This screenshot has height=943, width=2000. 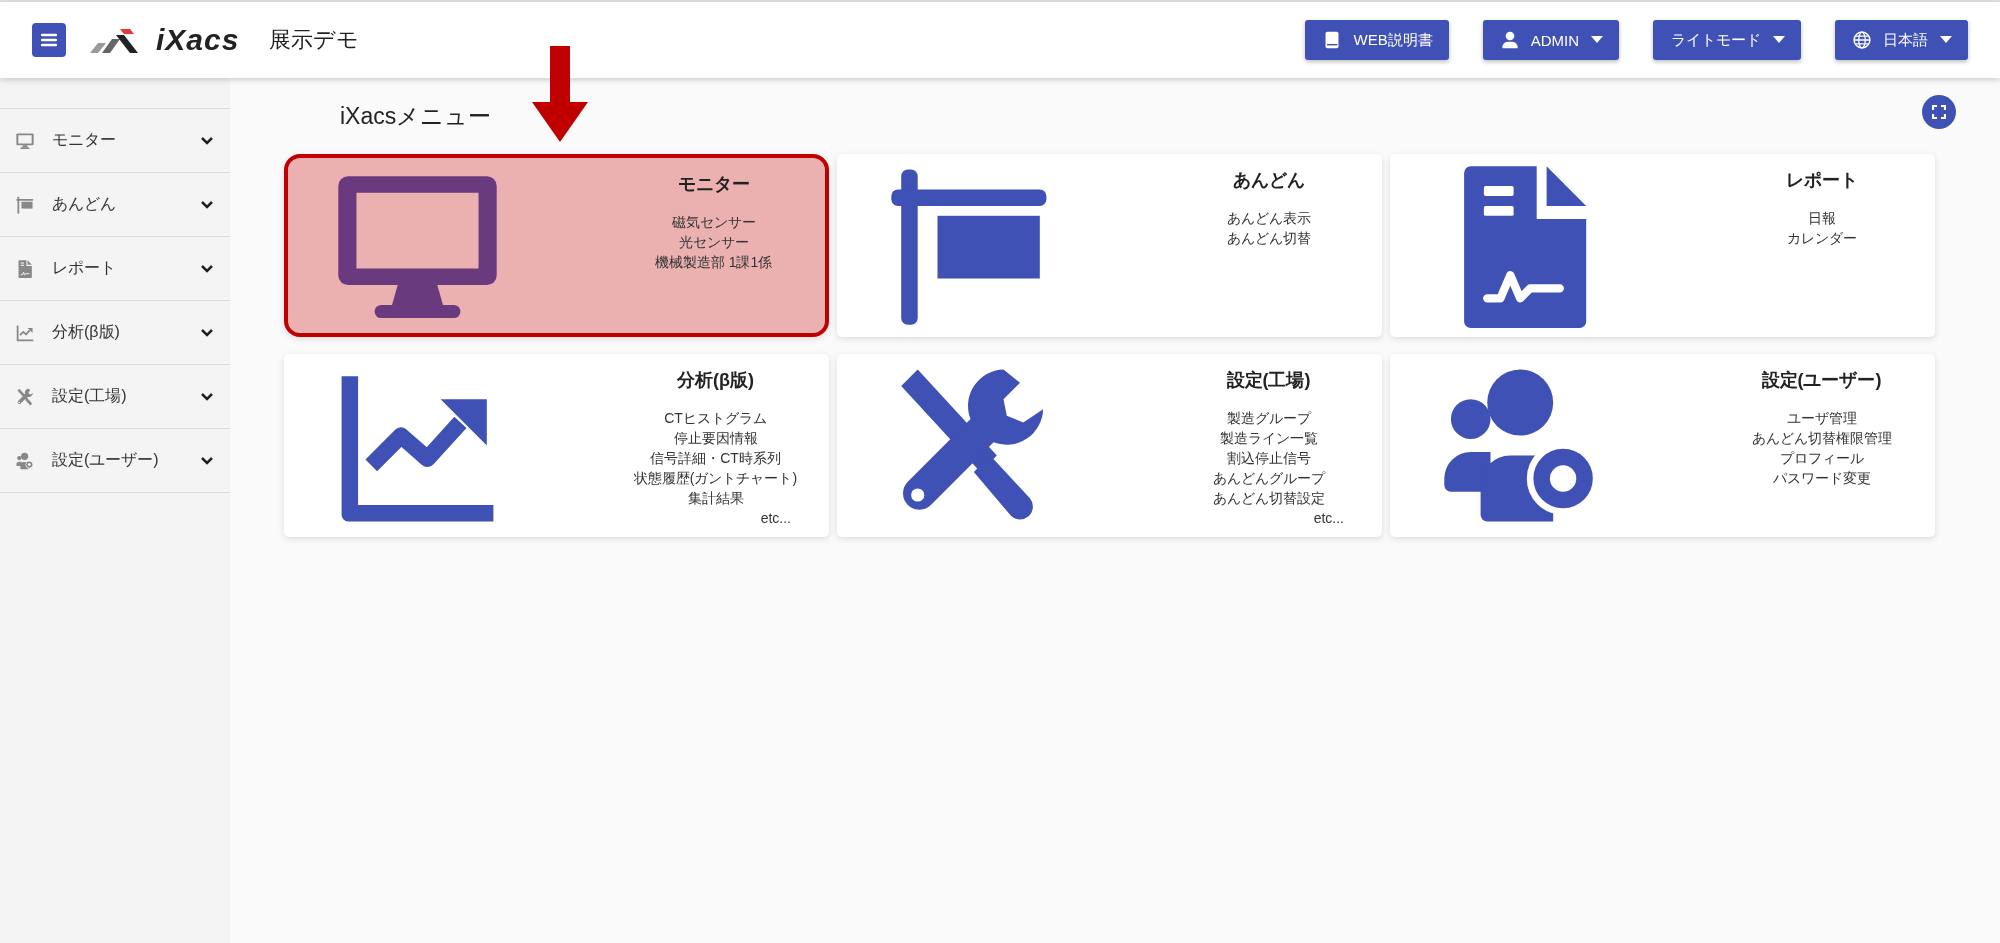 What do you see at coordinates (713, 262) in the screenshot?
I see `card-link: 機械製造部 1課1係` at bounding box center [713, 262].